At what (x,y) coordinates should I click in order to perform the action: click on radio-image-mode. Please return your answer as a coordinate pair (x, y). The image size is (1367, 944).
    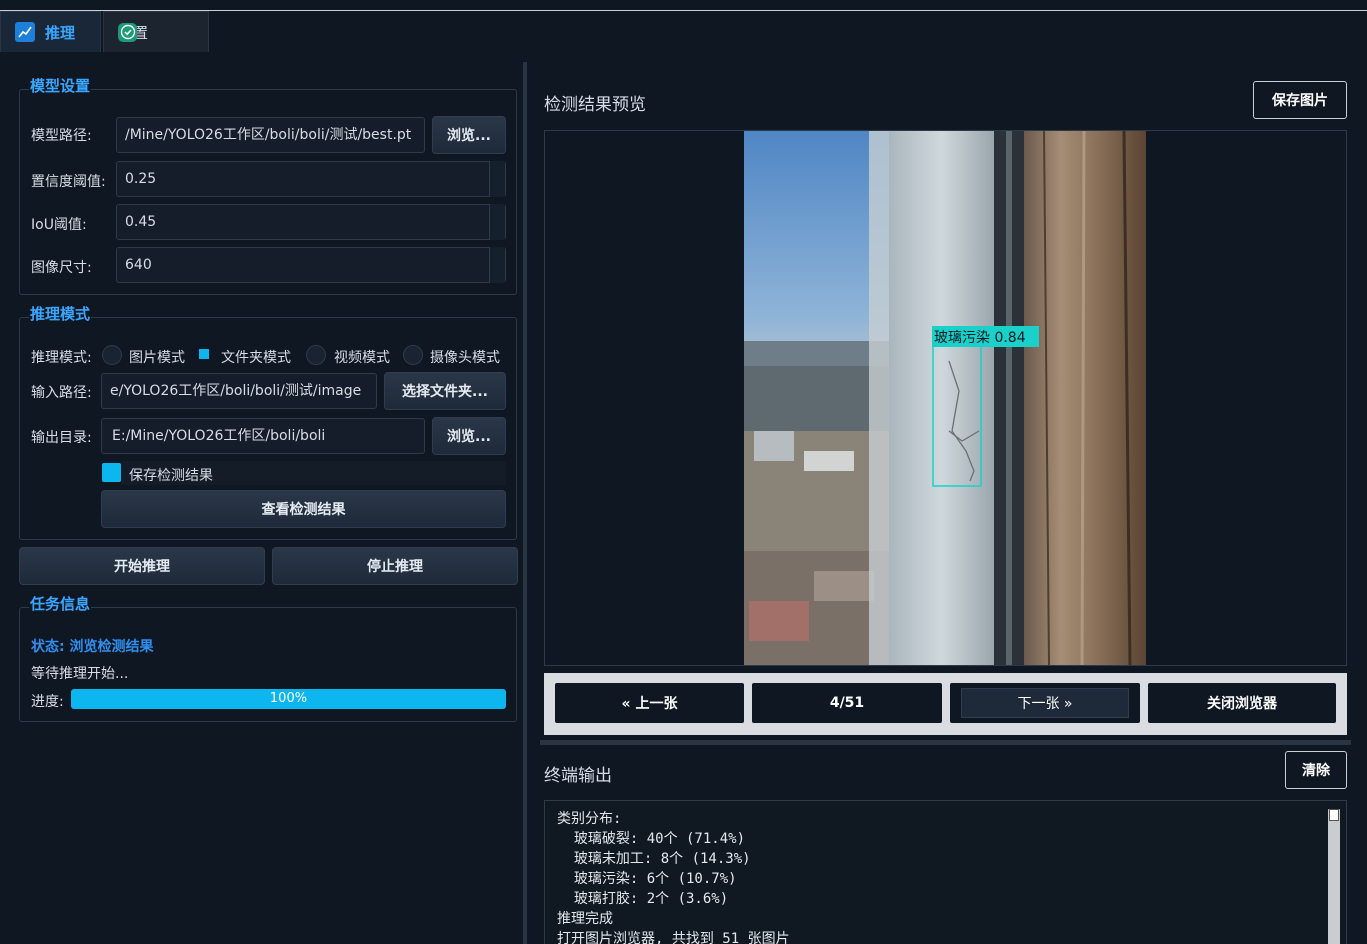
    Looking at the image, I should click on (112, 355).